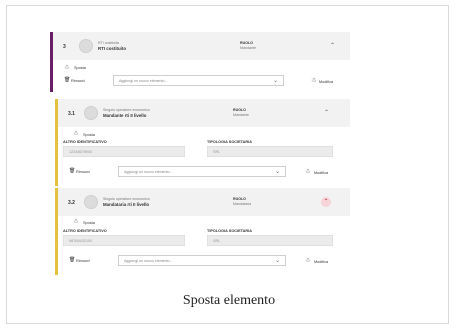  Describe the element at coordinates (81, 241) in the screenshot. I see `id-value: 98765432100` at that location.